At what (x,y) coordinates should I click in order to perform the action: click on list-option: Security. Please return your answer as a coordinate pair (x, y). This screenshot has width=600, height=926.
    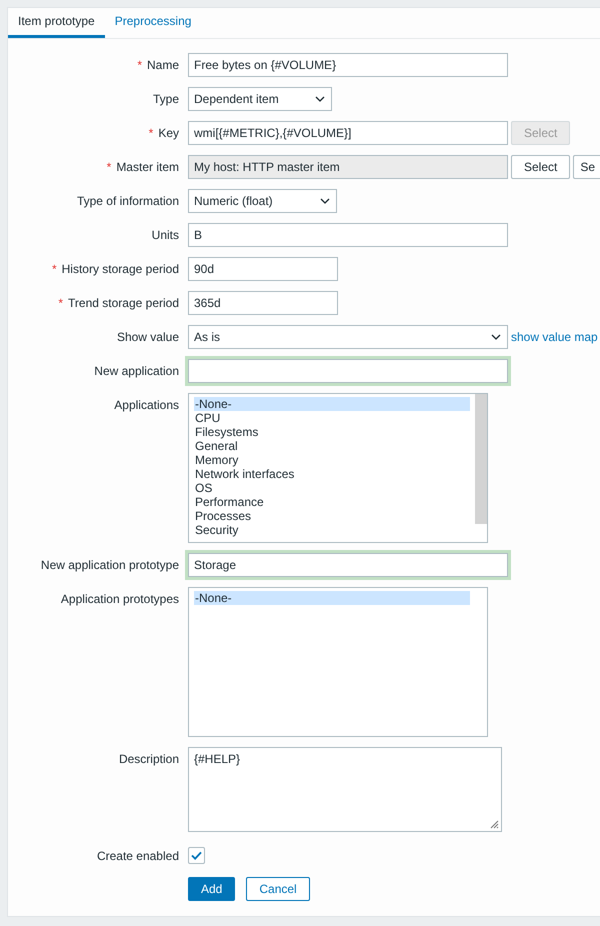
    Looking at the image, I should click on (332, 530).